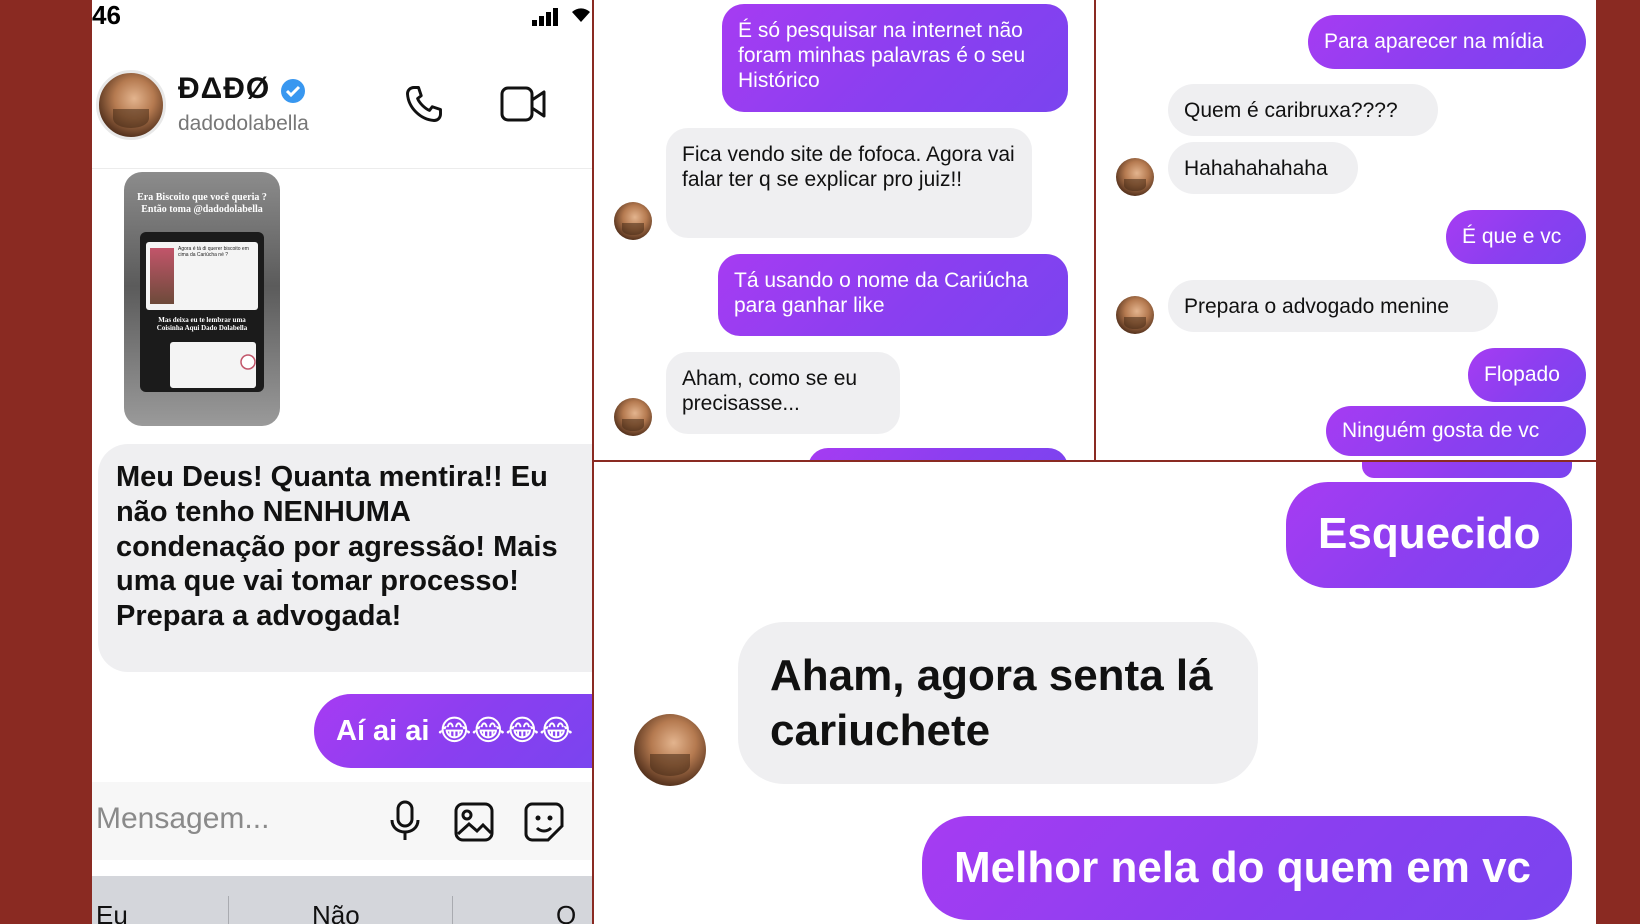  What do you see at coordinates (243, 123) in the screenshot?
I see `profile-username: dadodolabella` at bounding box center [243, 123].